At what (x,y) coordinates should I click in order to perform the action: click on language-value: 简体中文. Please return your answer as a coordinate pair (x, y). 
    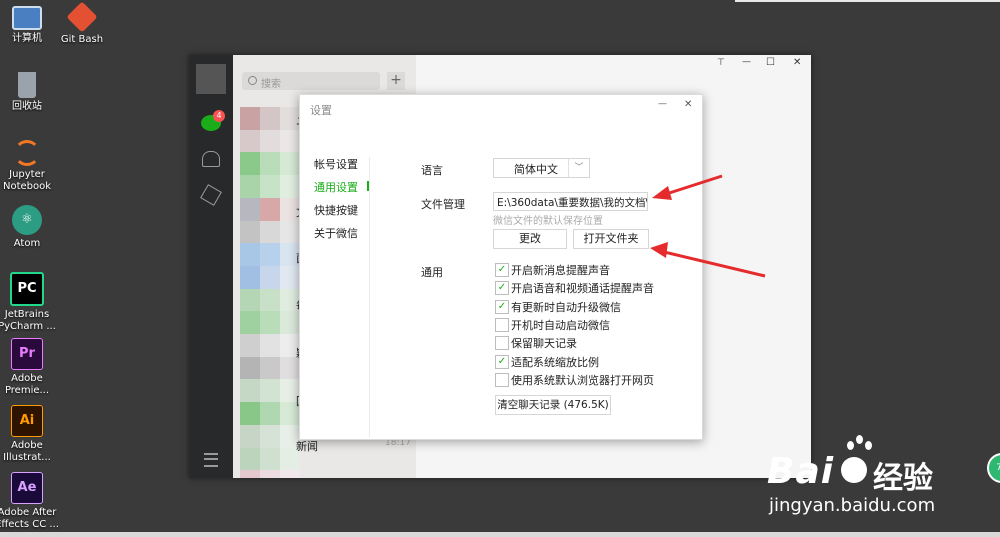
    Looking at the image, I should click on (536, 169).